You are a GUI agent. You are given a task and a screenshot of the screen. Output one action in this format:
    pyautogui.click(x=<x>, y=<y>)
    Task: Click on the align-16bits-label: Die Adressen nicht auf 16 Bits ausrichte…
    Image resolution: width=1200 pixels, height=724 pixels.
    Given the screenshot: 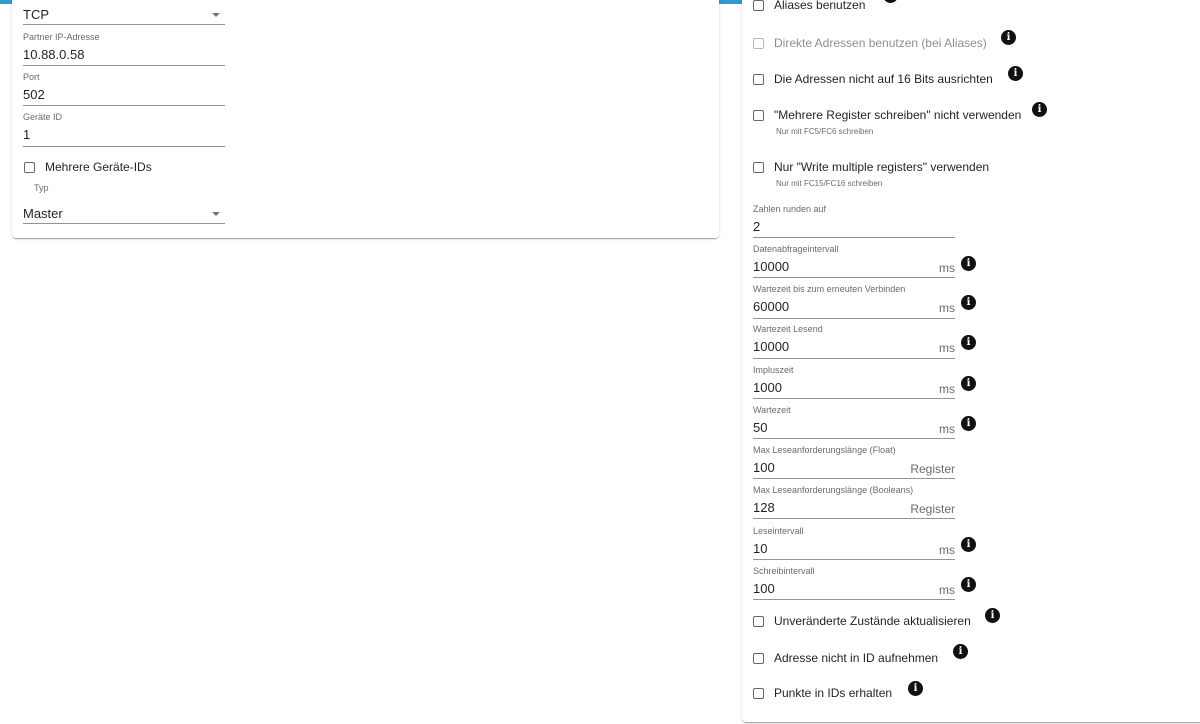 What is the action you would take?
    pyautogui.click(x=883, y=79)
    